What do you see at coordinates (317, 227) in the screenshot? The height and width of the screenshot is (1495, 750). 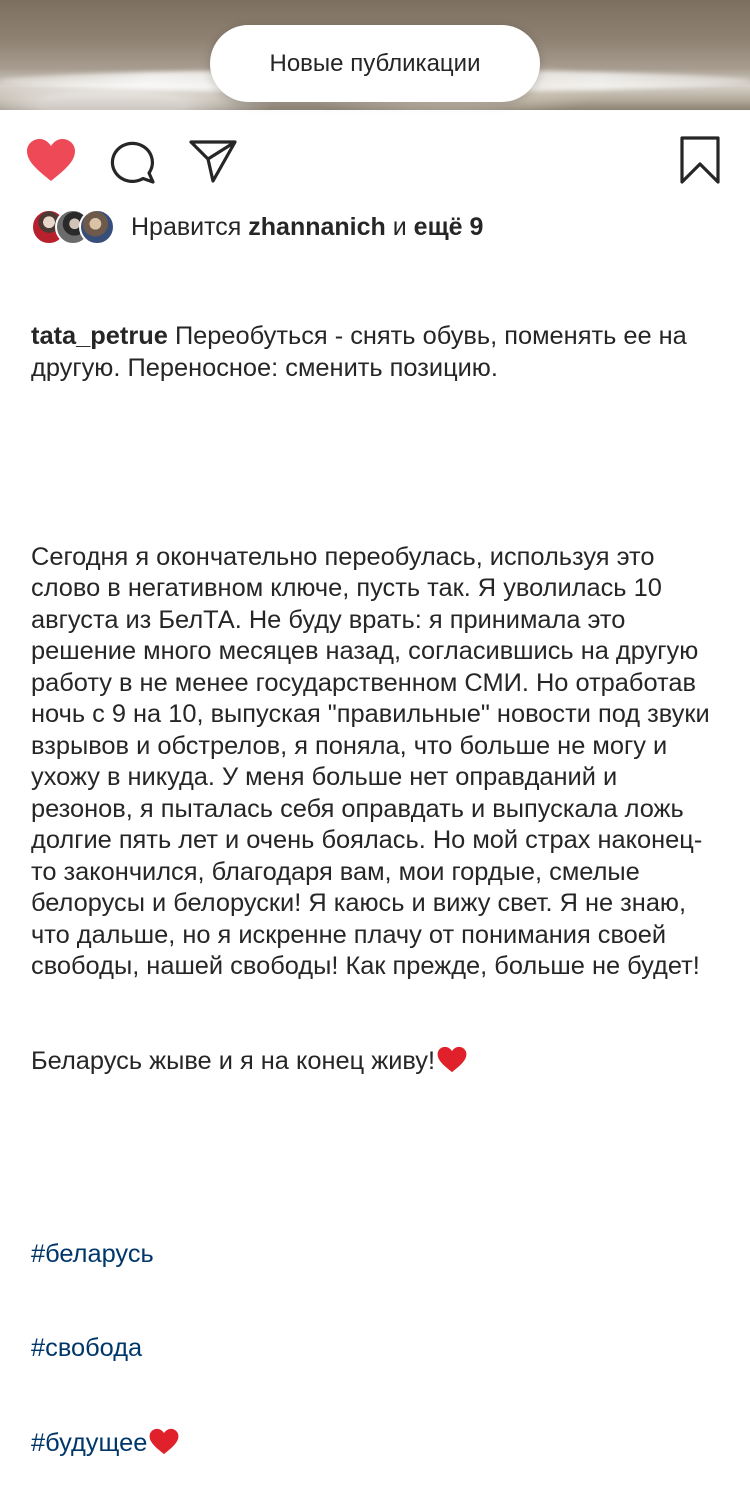 I see `liker-username: zhannanich` at bounding box center [317, 227].